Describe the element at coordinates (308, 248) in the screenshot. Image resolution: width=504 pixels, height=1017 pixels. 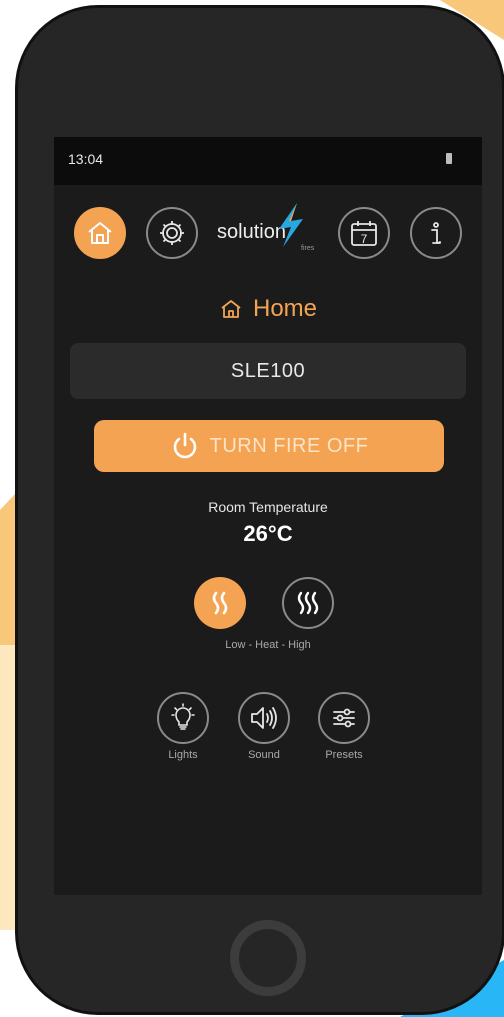
I see `logo-sub: fires` at that location.